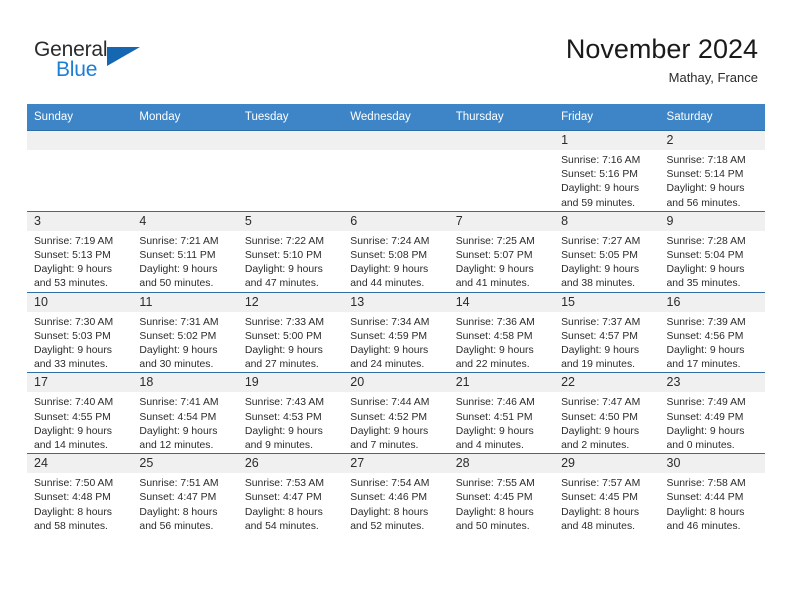 This screenshot has height=612, width=792. What do you see at coordinates (176, 284) in the screenshot?
I see `daylight-text-line2: and 50 minutes.` at bounding box center [176, 284].